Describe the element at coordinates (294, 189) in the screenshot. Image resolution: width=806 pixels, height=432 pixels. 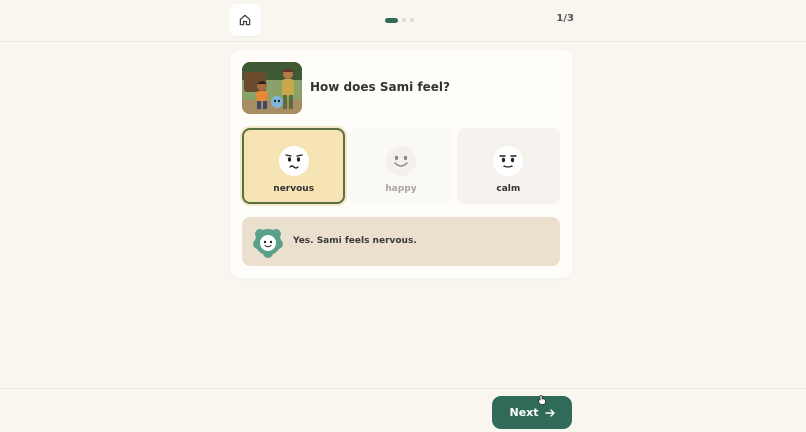
I see `option-label: nervous` at that location.